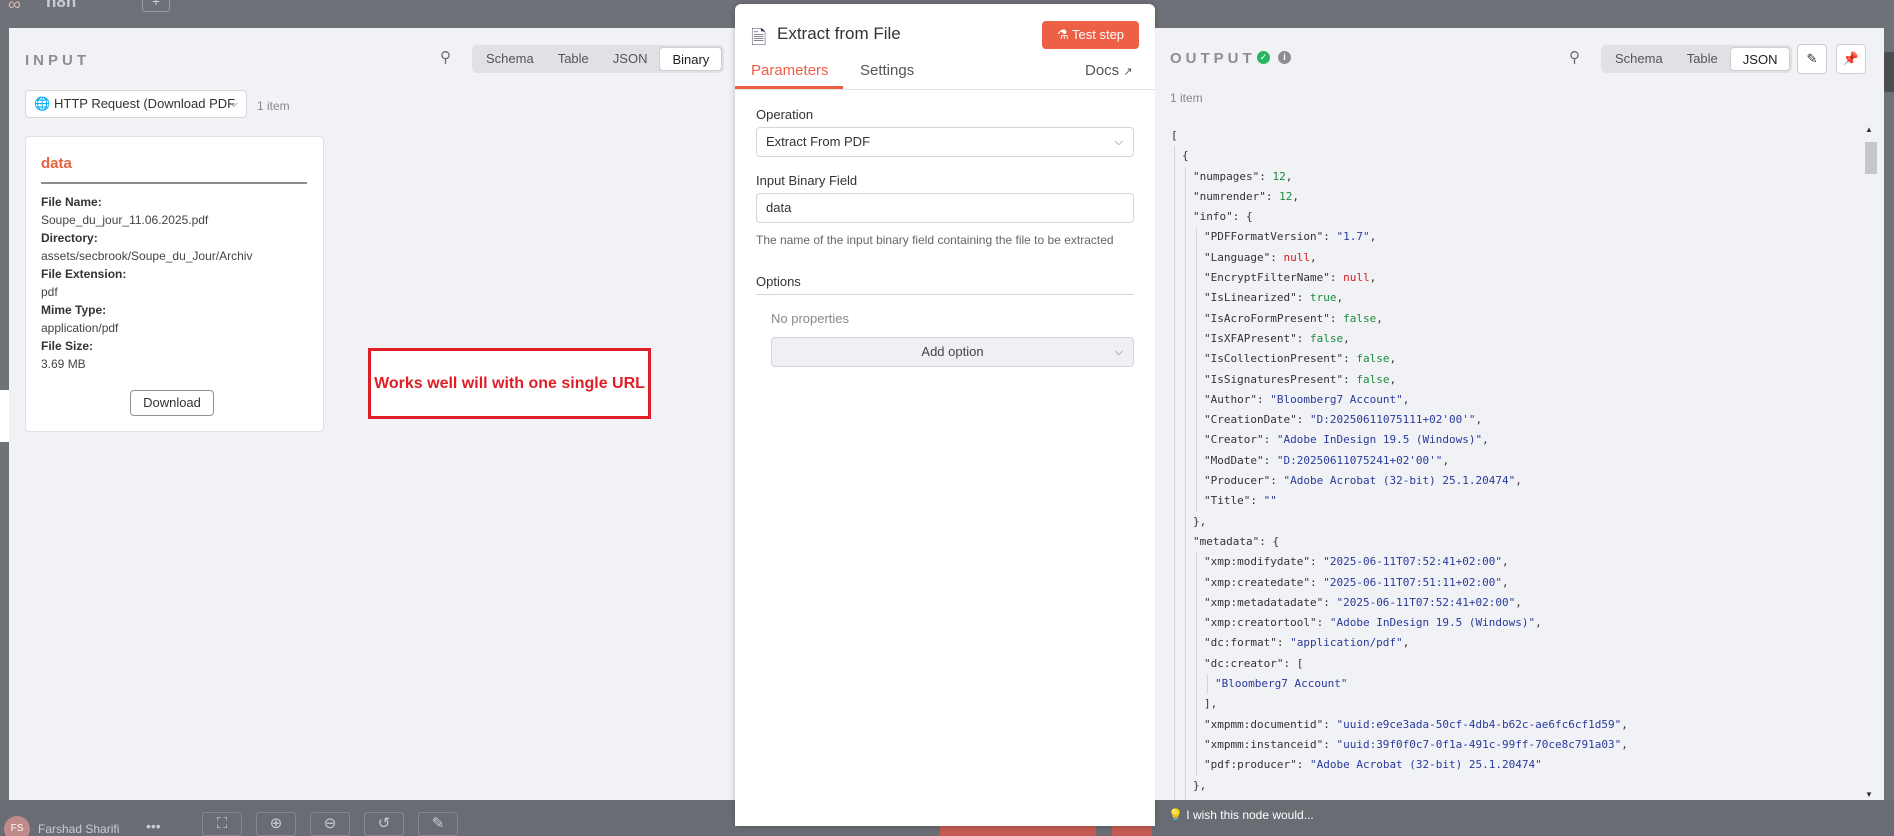 Image resolution: width=1894 pixels, height=836 pixels. I want to click on scrollbar-thumb, so click(1871, 158).